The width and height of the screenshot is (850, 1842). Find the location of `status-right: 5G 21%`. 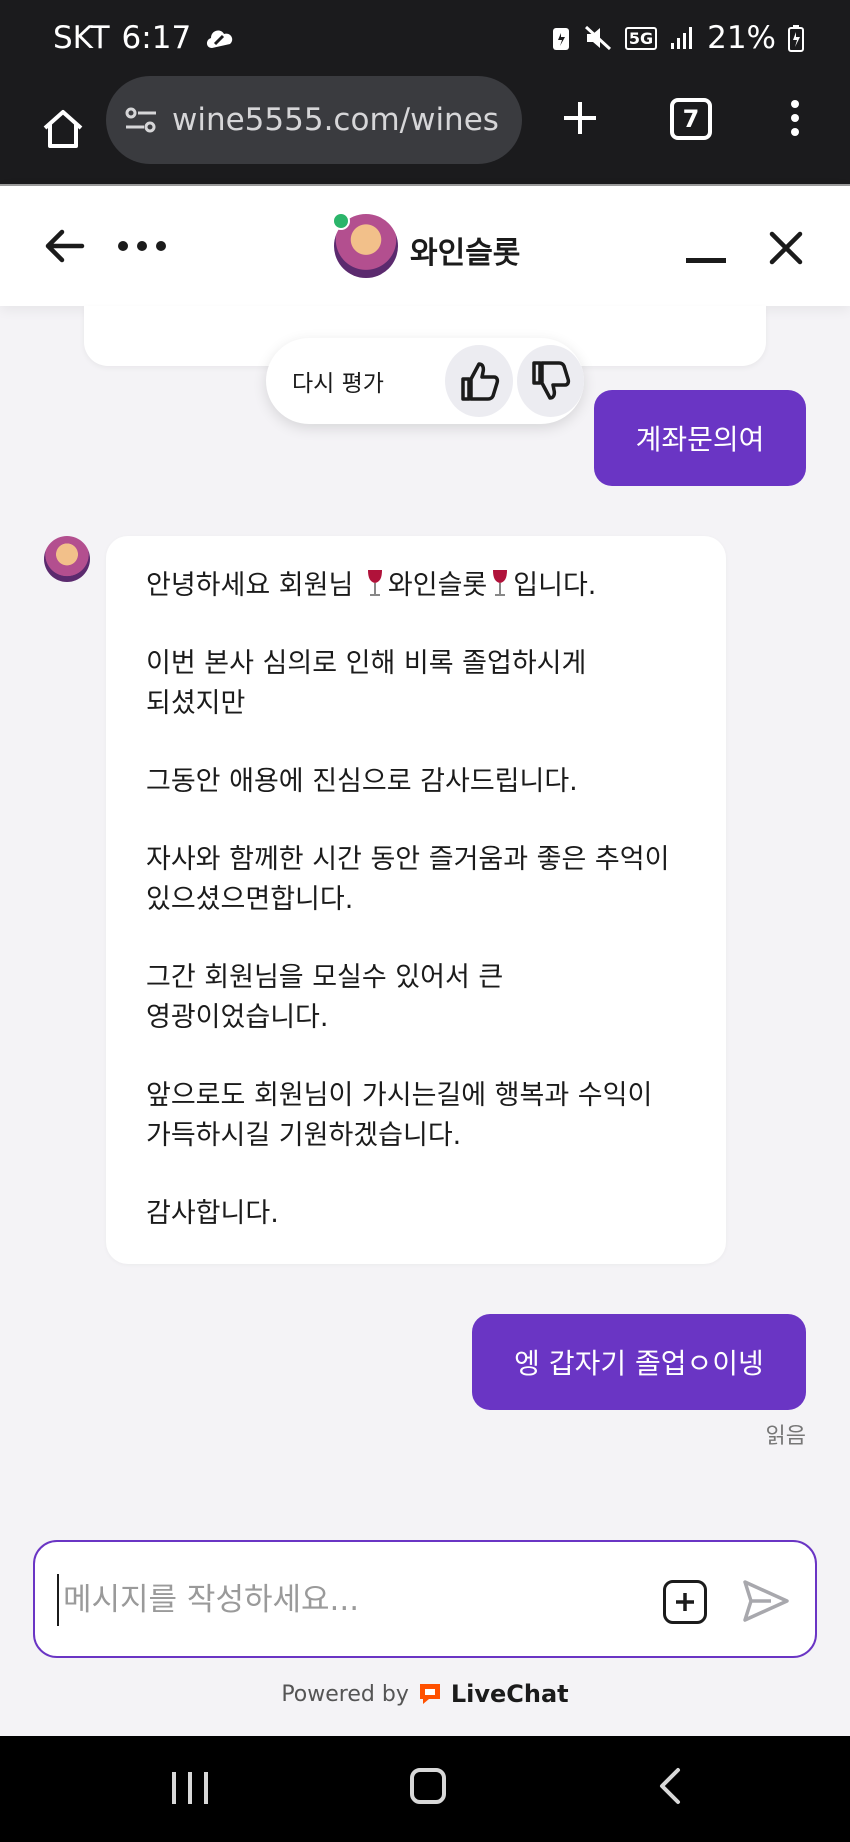

status-right: 5G 21% is located at coordinates (677, 38).